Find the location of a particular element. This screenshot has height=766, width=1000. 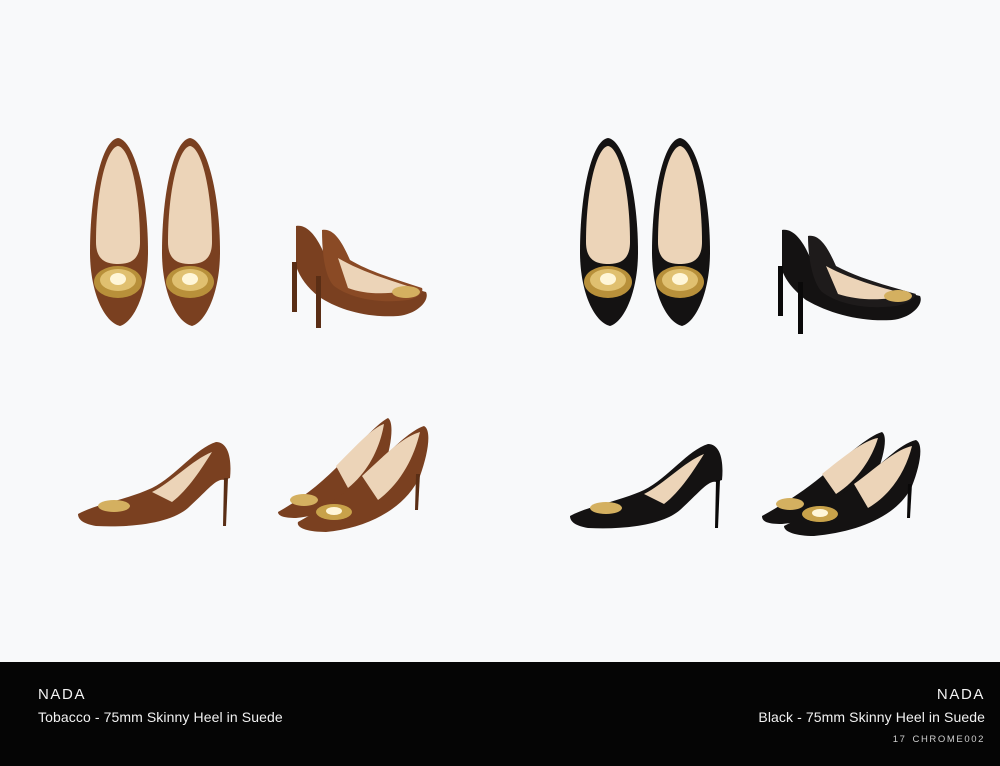

tobacco-product-caption: NADA Tobacco - 75mm Skinny Heel in Suede is located at coordinates (160, 705).